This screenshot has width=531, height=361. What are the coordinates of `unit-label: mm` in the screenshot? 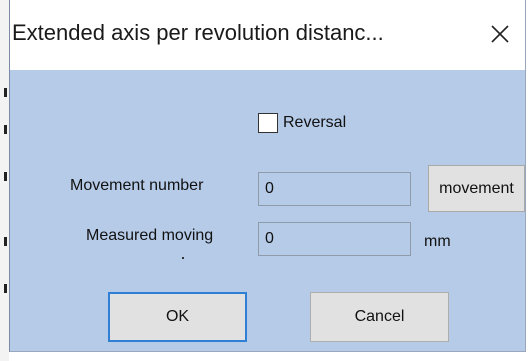 It's located at (437, 241).